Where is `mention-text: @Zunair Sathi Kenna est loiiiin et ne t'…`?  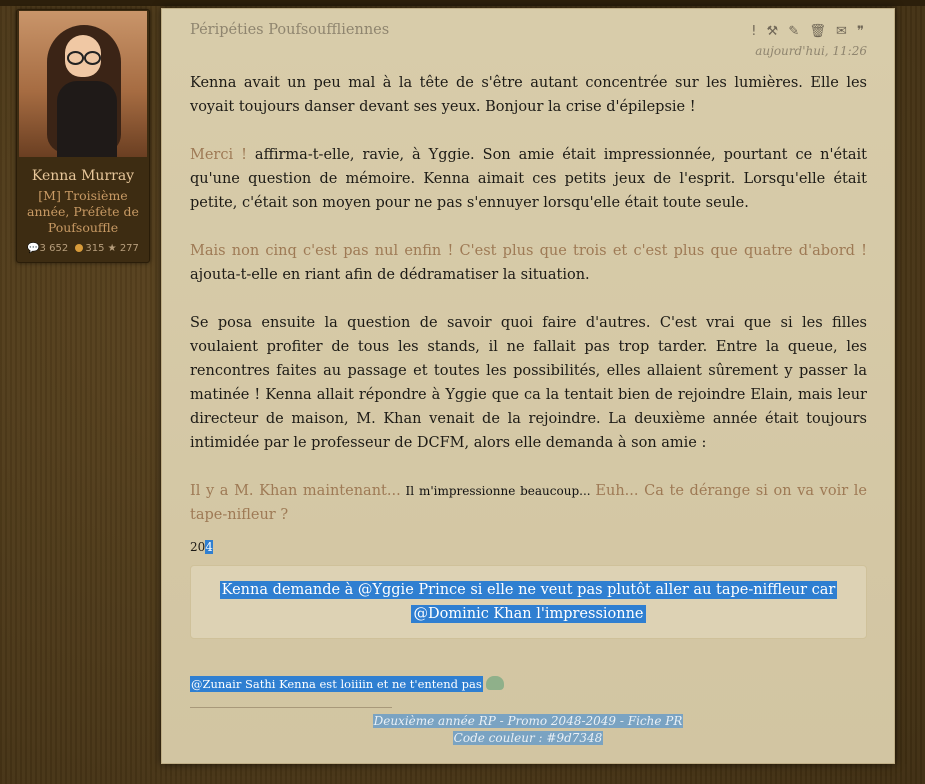
mention-text: @Zunair Sathi Kenna est loiiiin et ne t'… is located at coordinates (336, 684).